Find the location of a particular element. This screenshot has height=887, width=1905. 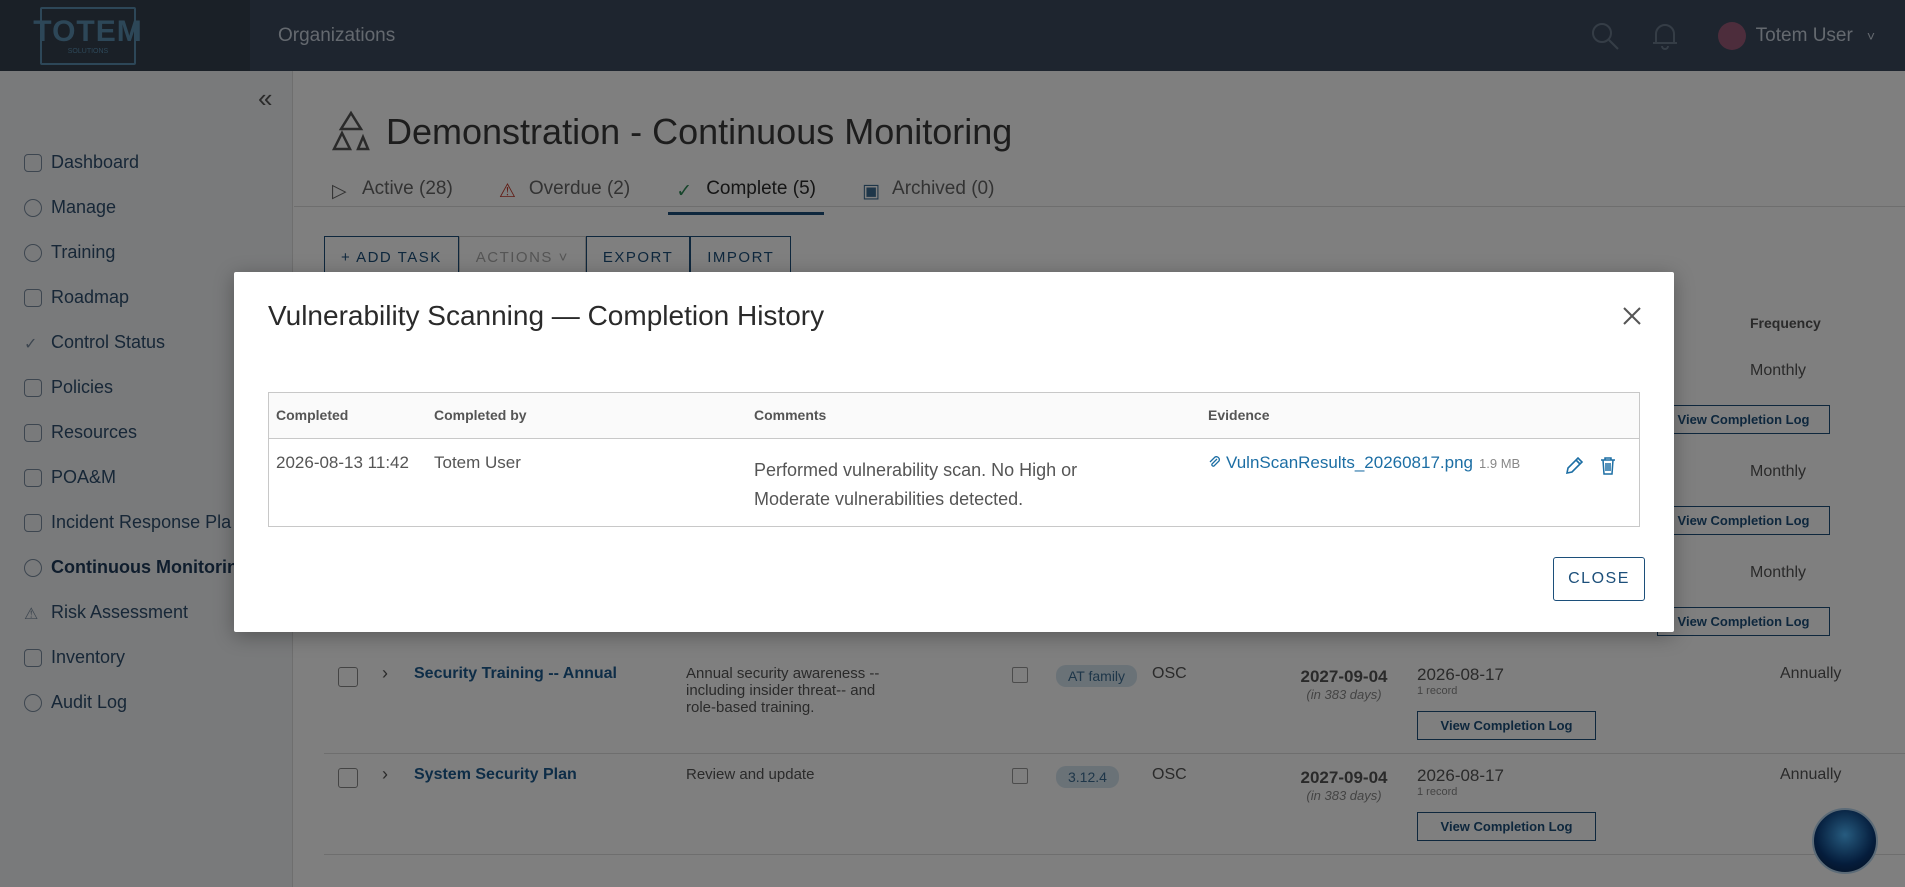

evidence-attachment: VulnScanResults_20260817.png 1.9 MB is located at coordinates (1364, 463).